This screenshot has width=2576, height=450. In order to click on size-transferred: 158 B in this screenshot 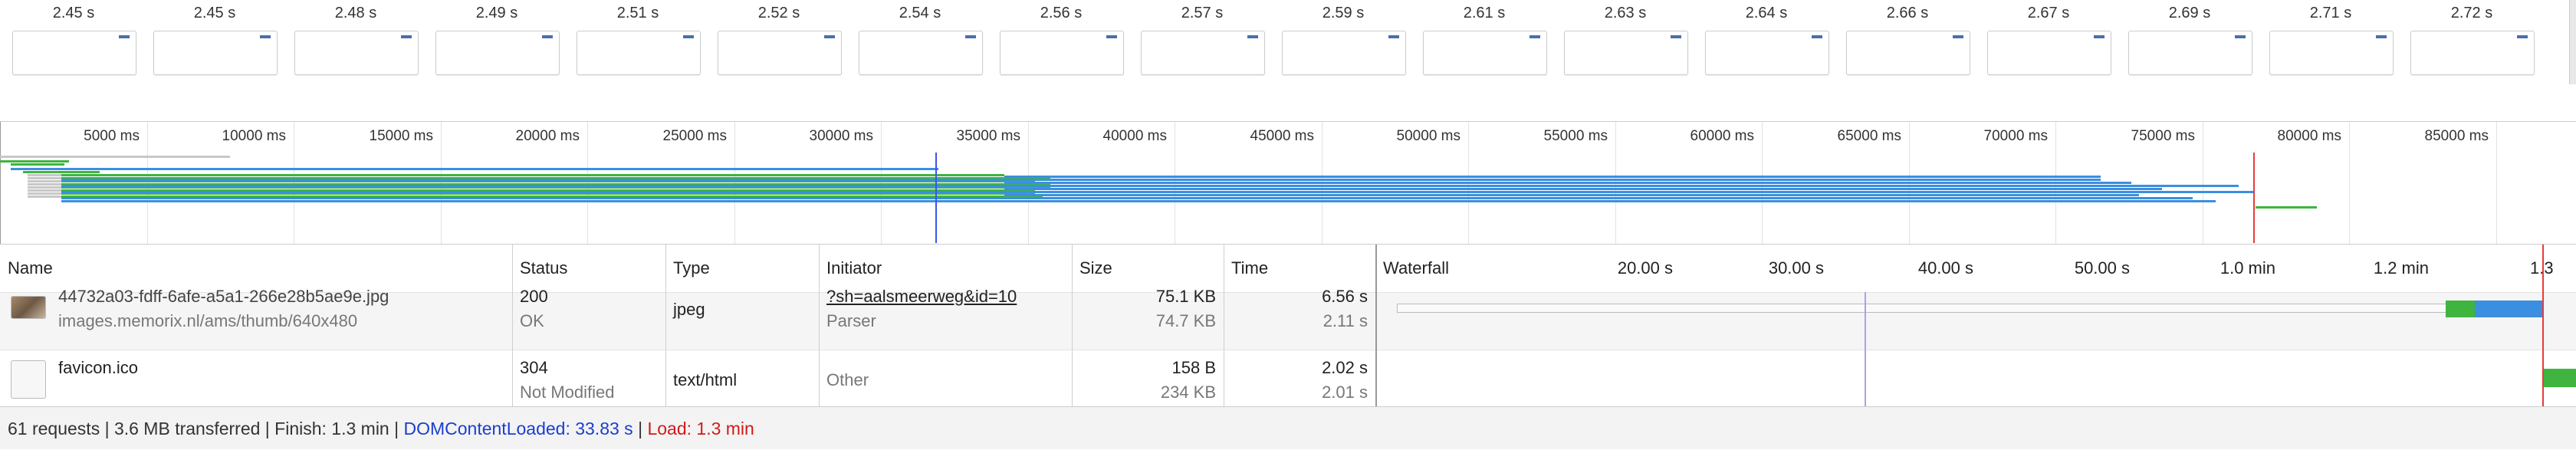, I will do `click(1194, 368)`.